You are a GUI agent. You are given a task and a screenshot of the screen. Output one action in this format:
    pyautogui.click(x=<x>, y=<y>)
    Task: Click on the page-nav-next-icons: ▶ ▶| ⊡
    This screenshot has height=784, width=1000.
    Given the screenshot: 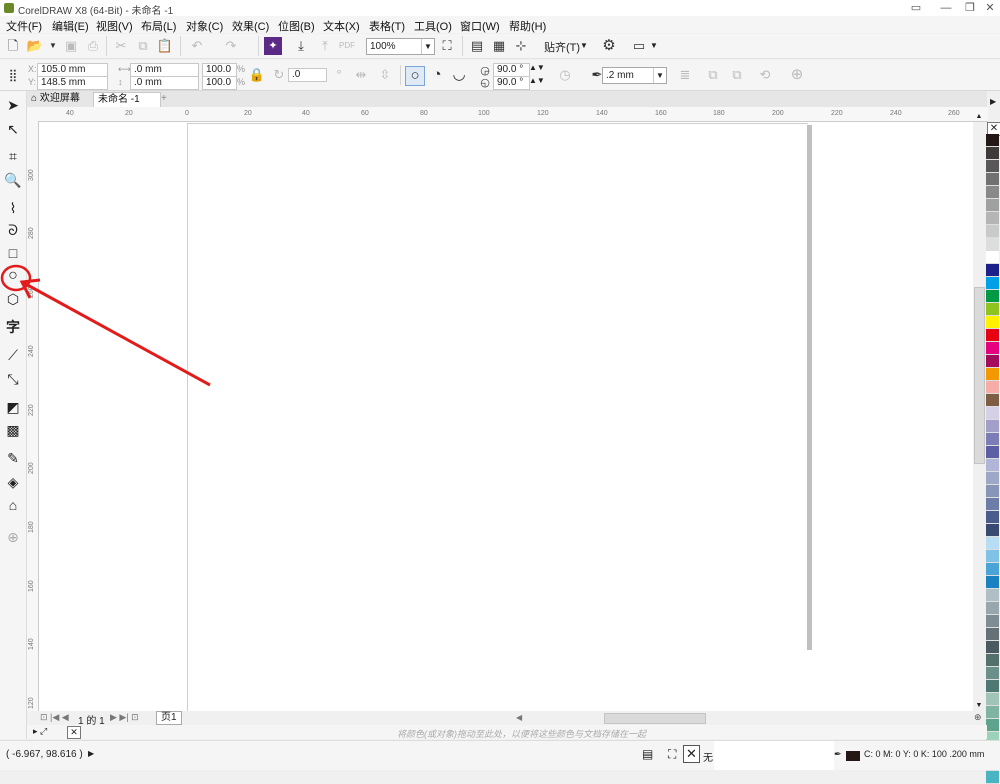 What is the action you would take?
    pyautogui.click(x=124, y=717)
    